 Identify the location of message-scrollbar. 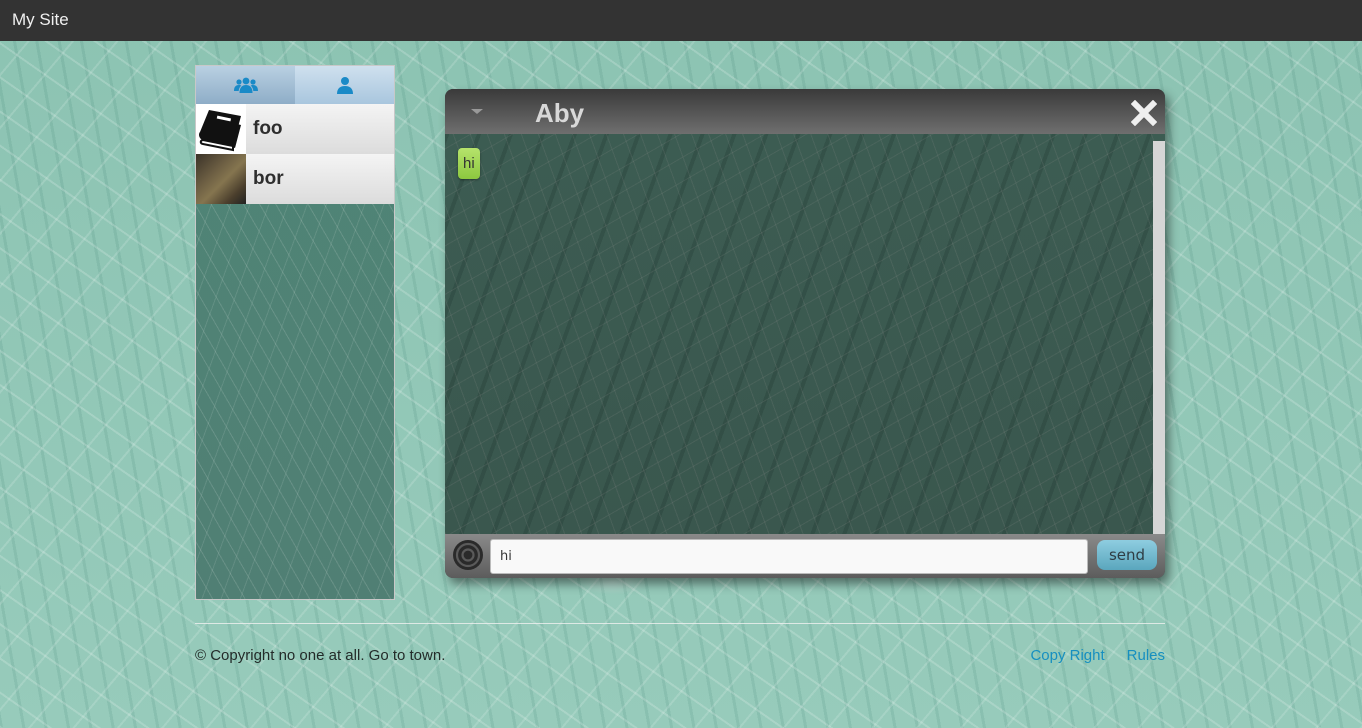
(1159, 337).